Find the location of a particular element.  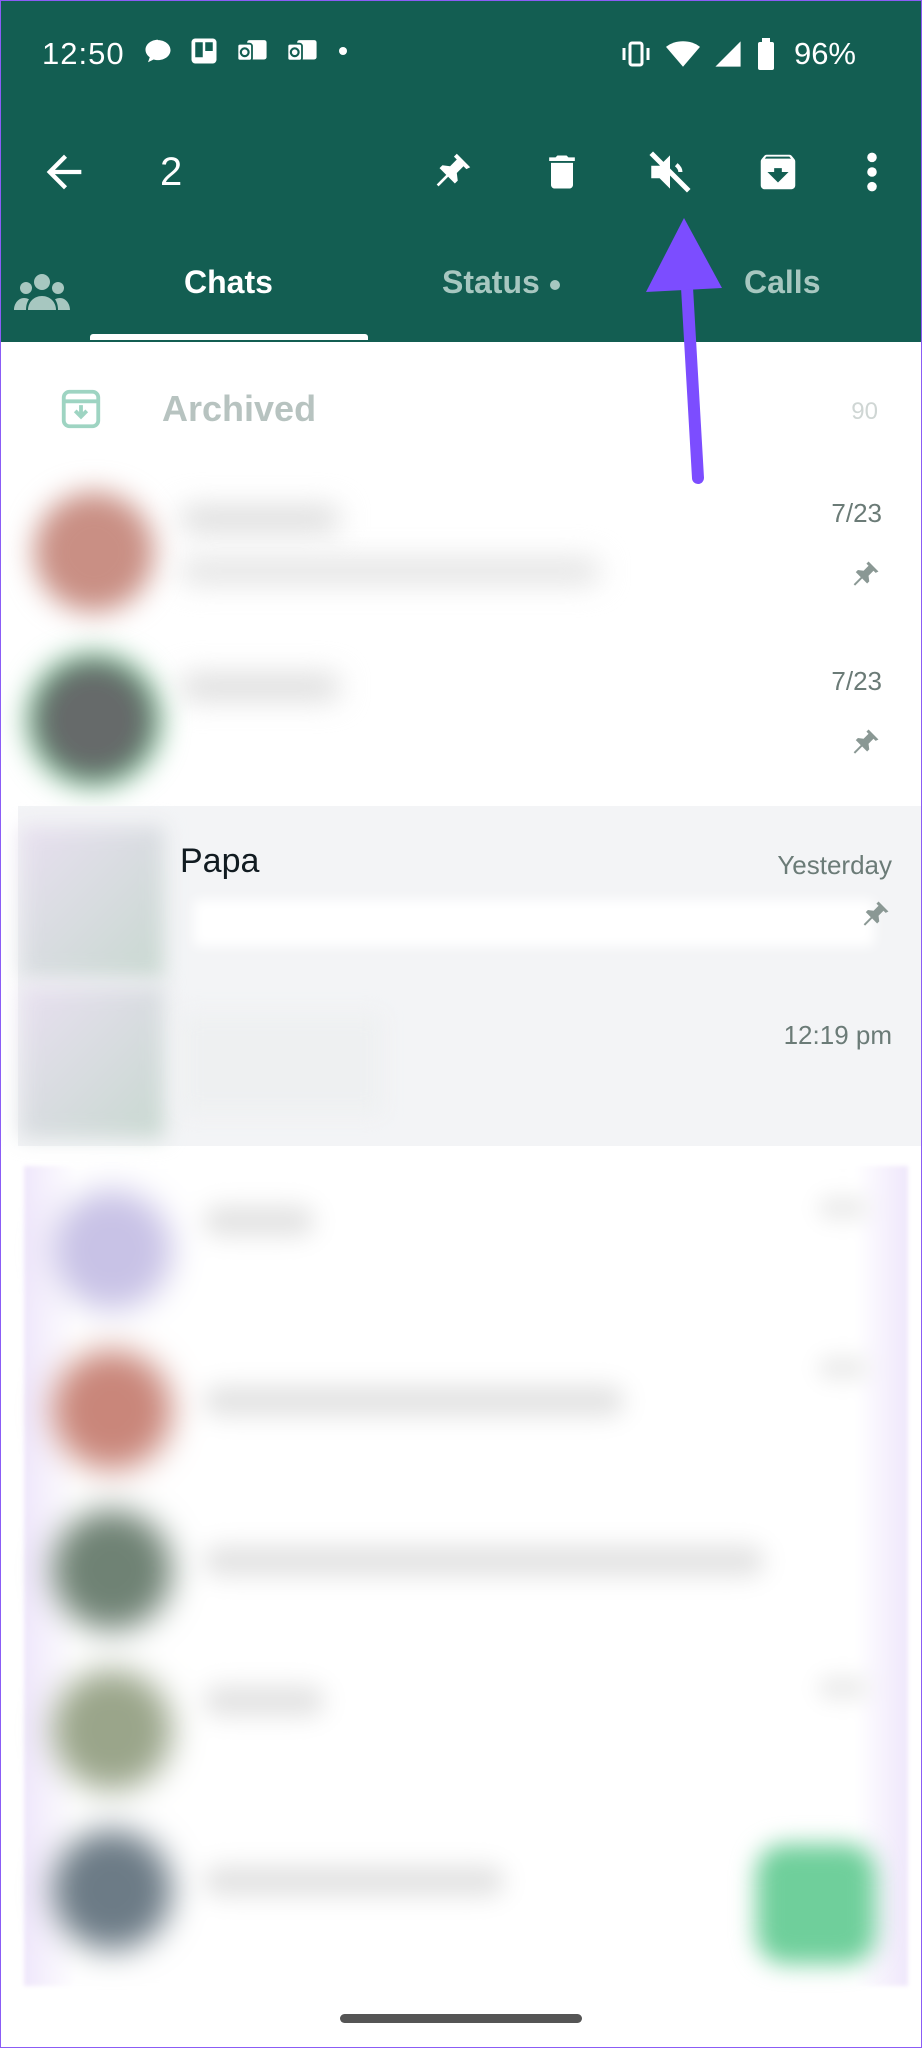

status-dot-icon is located at coordinates (554, 284).